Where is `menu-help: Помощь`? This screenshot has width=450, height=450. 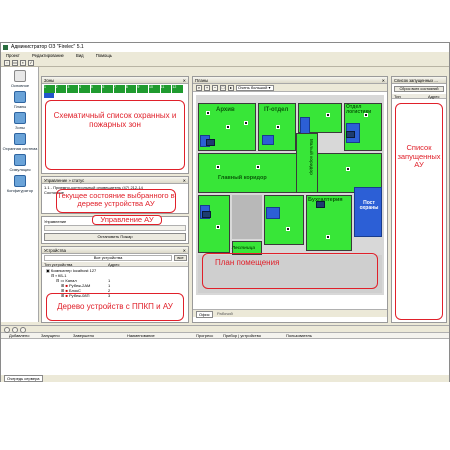 menu-help: Помощь is located at coordinates (104, 55).